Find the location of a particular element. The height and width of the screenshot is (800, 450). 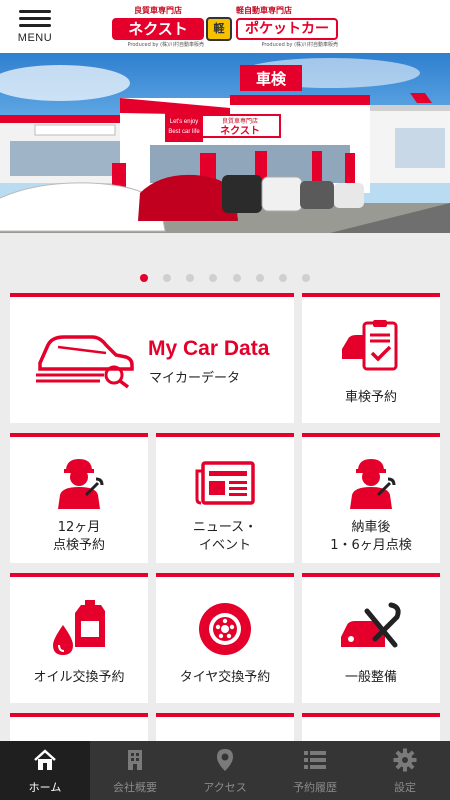

pocketcar-logo: 軽 軽自動車専門店 ポケットカー Produced by (株)川村自動車販売 is located at coordinates (271, 27).